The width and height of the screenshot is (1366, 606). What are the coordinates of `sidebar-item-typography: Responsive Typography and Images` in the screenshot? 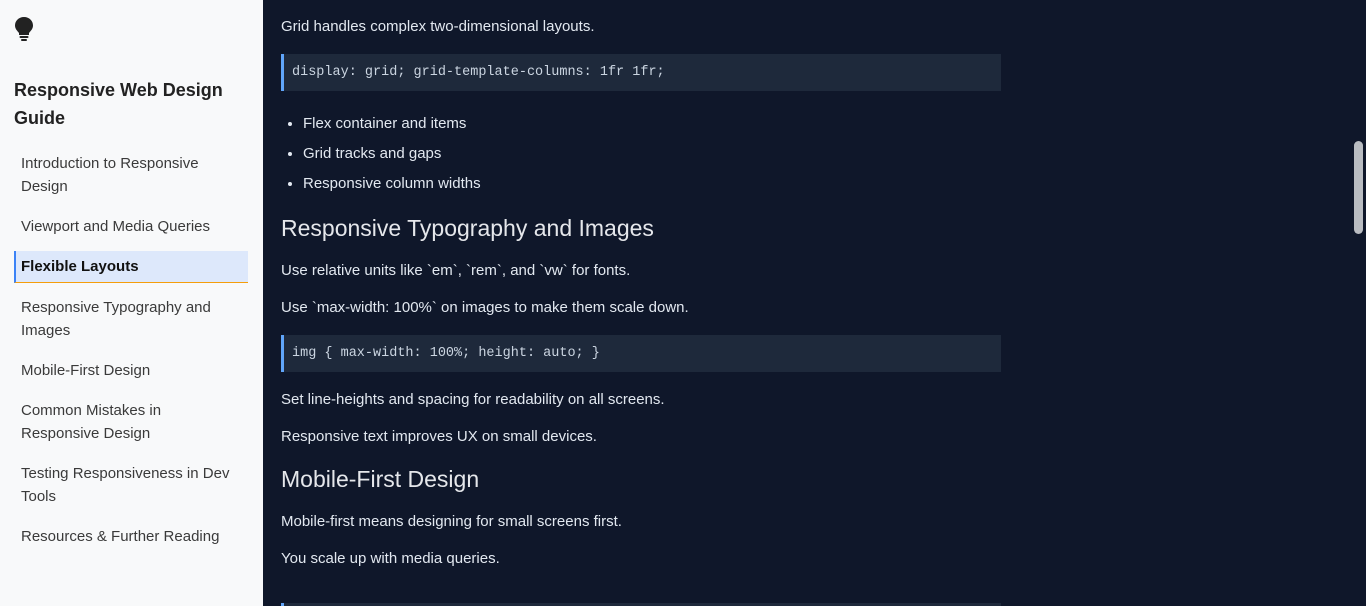 It's located at (131, 319).